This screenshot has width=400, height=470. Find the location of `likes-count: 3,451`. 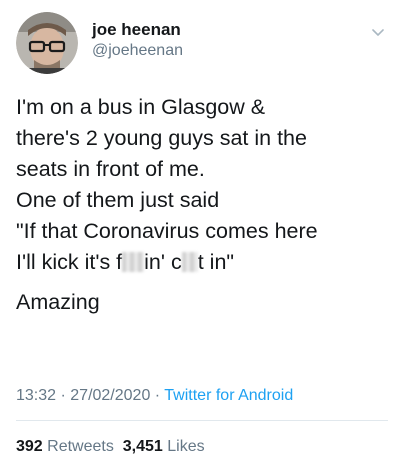

likes-count: 3,451 is located at coordinates (142, 446).